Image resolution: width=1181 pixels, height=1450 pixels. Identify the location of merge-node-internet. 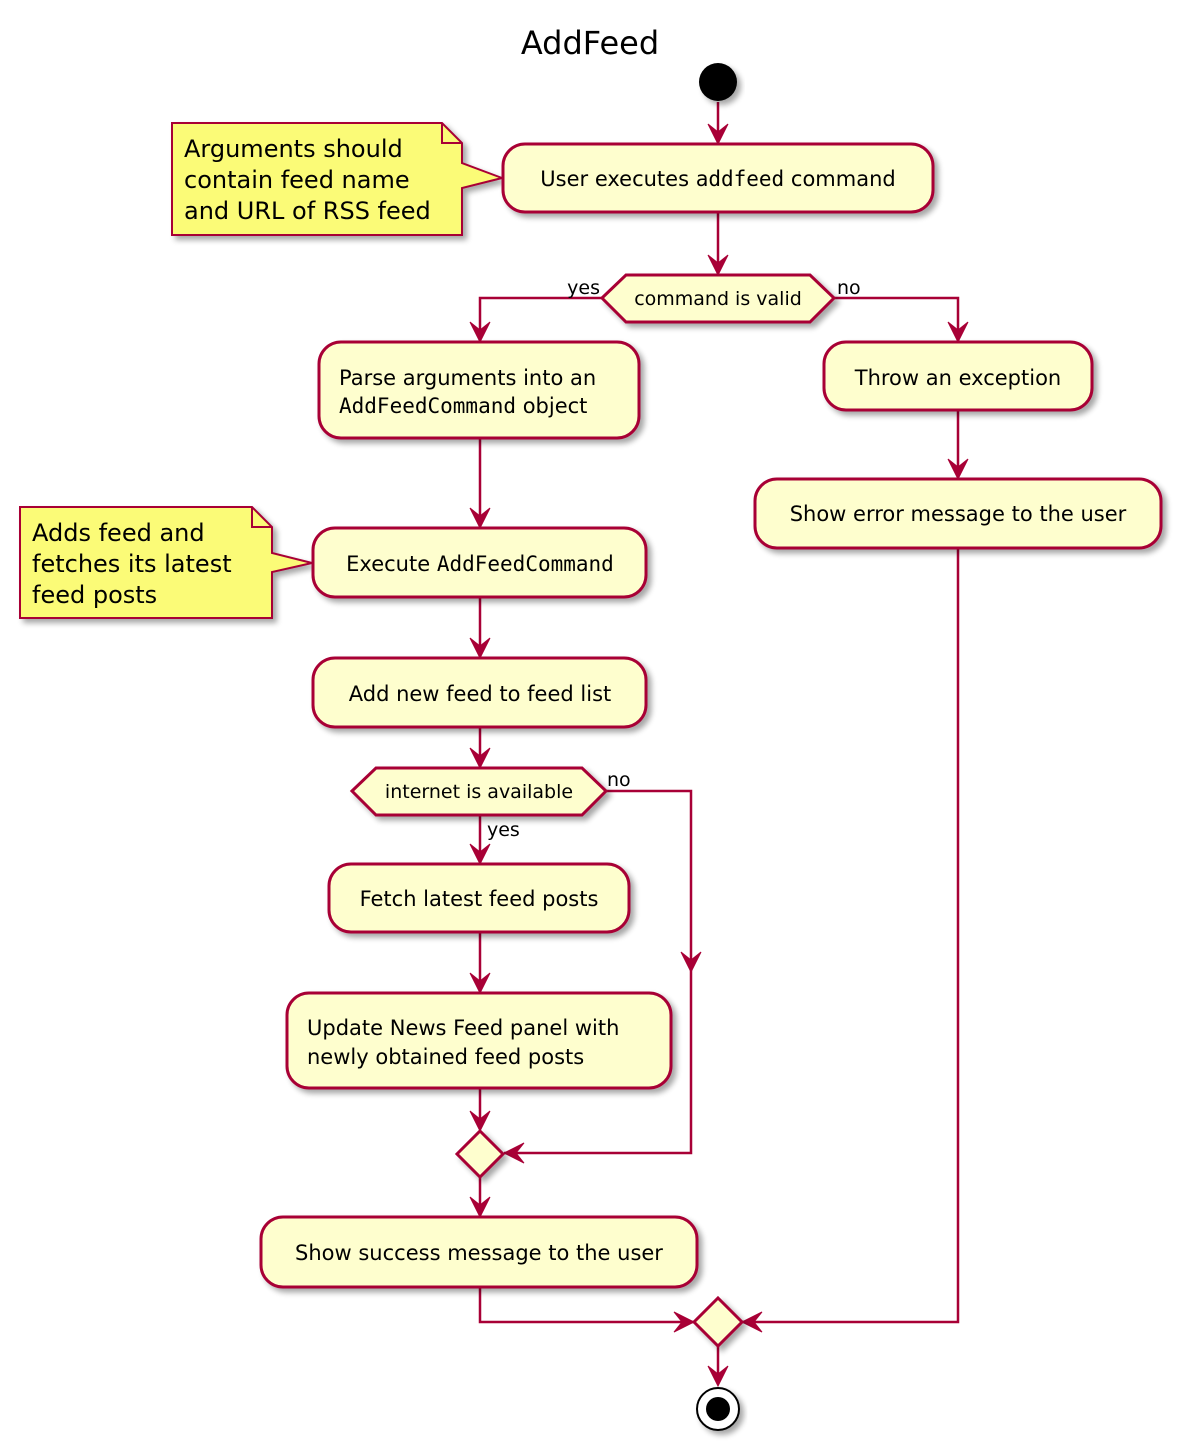
(480, 1154).